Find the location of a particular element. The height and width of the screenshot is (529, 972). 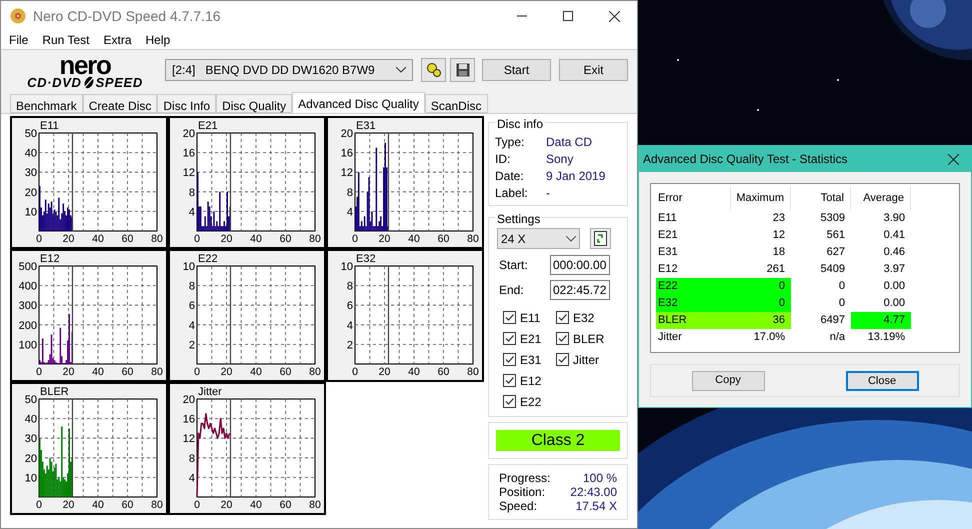

info-label: Label: is located at coordinates (512, 193).